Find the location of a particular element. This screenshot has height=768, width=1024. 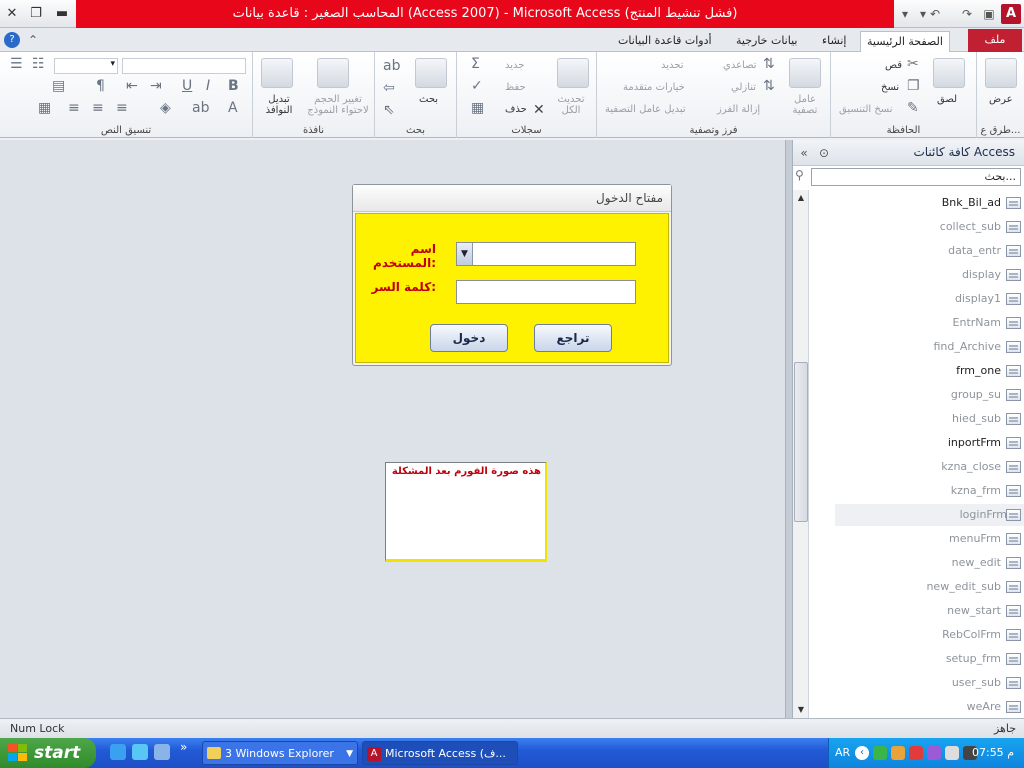

numbering-icon: ☷ is located at coordinates (38, 64).